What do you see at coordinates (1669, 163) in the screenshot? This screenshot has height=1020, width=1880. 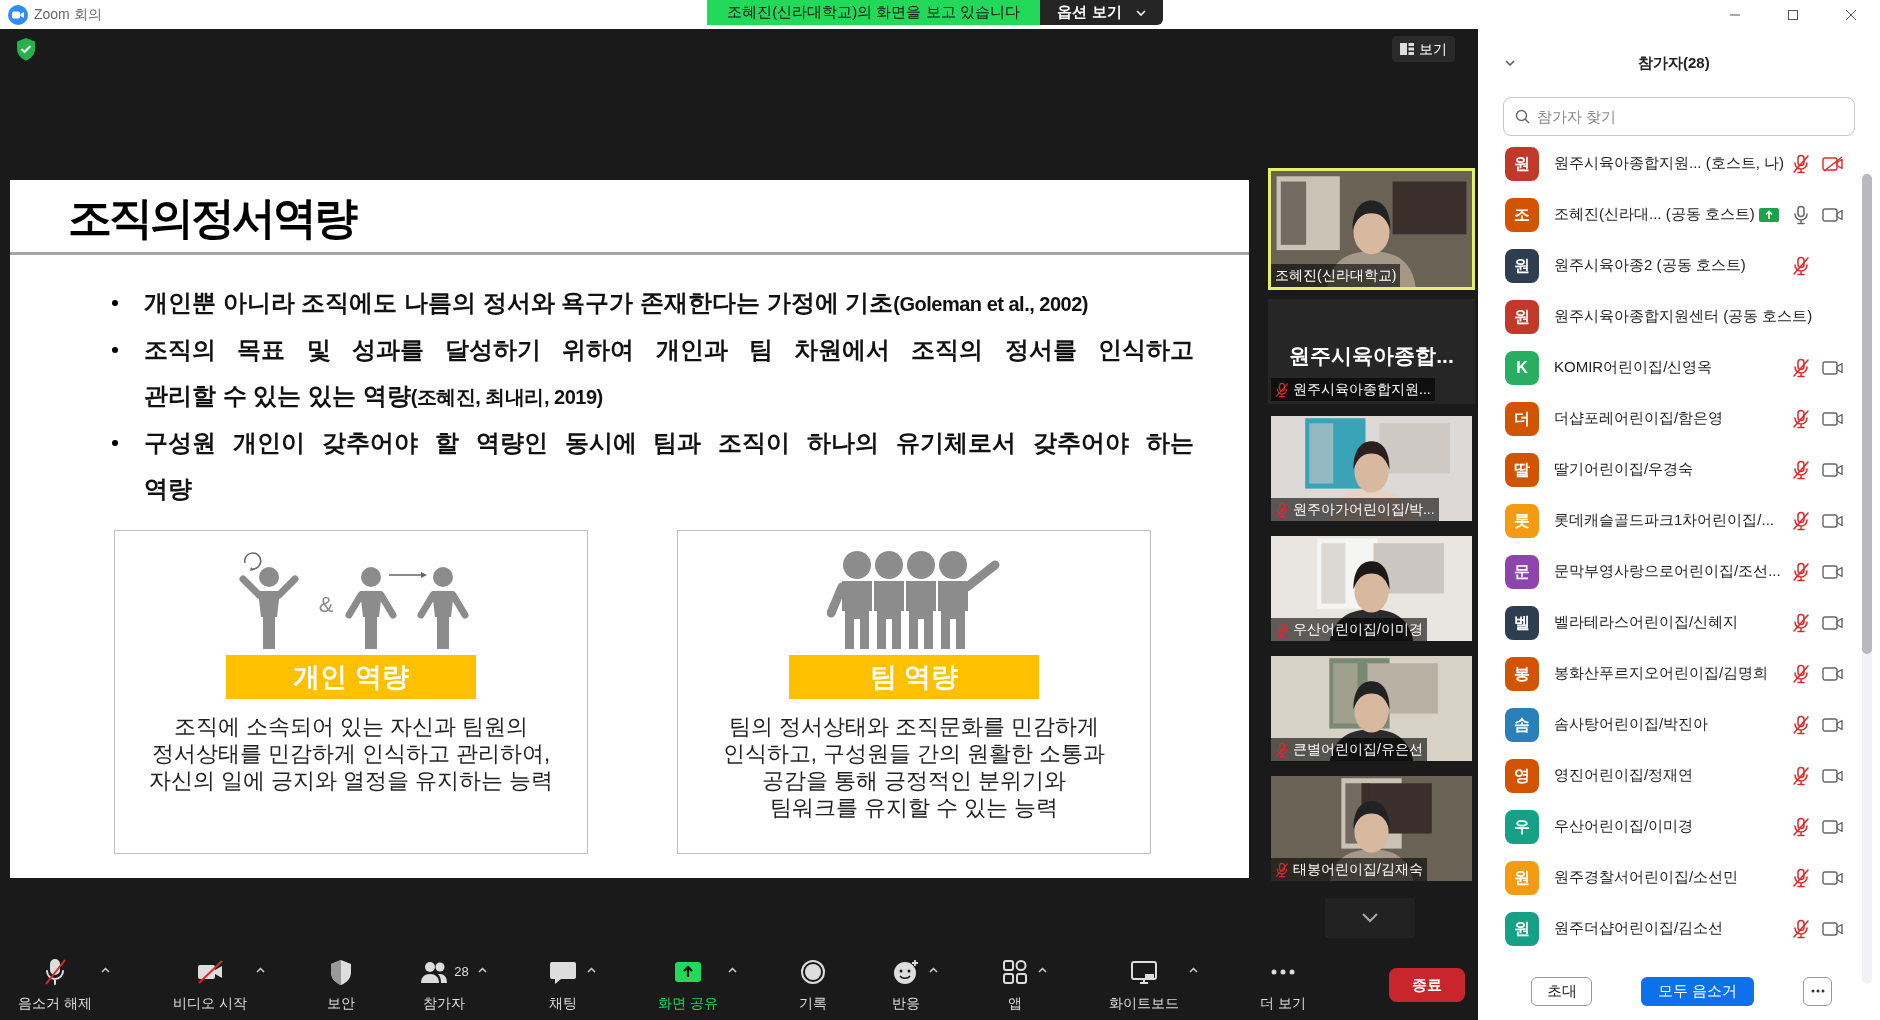 I see `participant-name: 원주시육아종합지원... (호스트, 나)` at bounding box center [1669, 163].